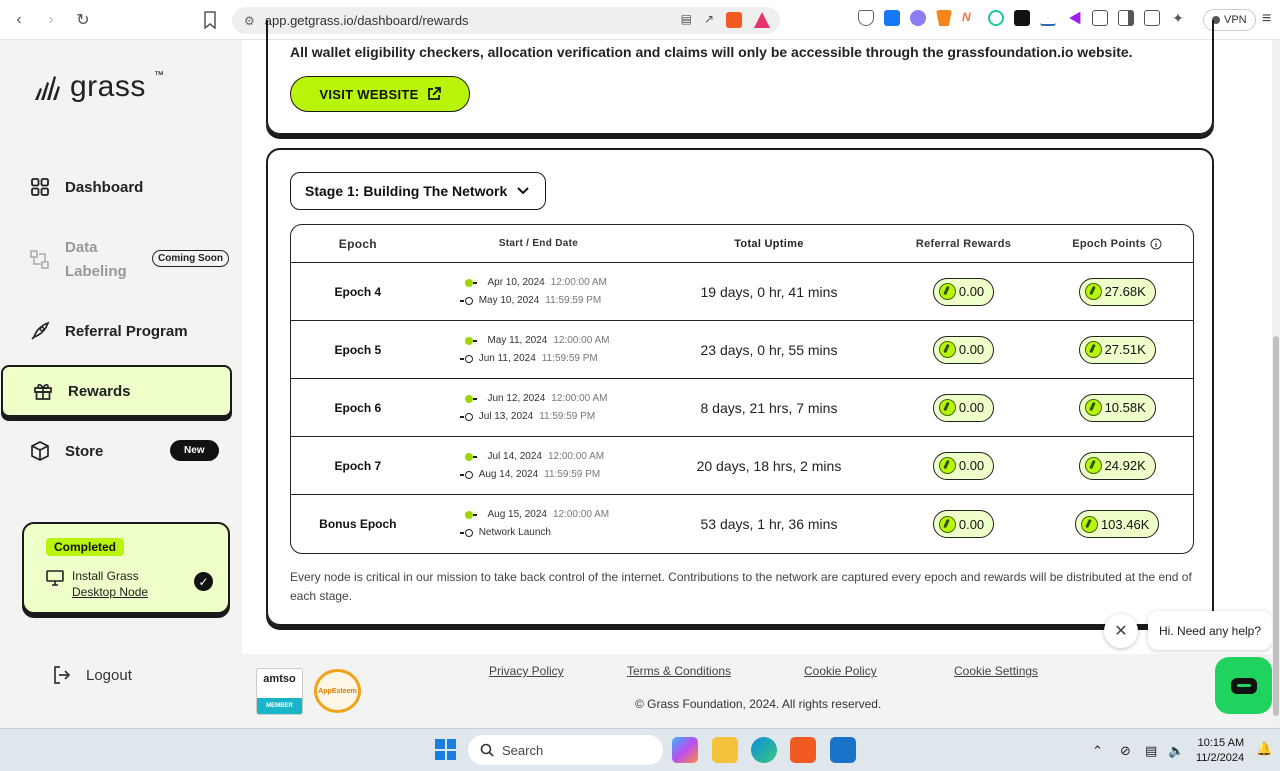 Image resolution: width=1280 pixels, height=771 pixels. Describe the element at coordinates (1125, 291) in the screenshot. I see `points-value: 27.68K` at that location.